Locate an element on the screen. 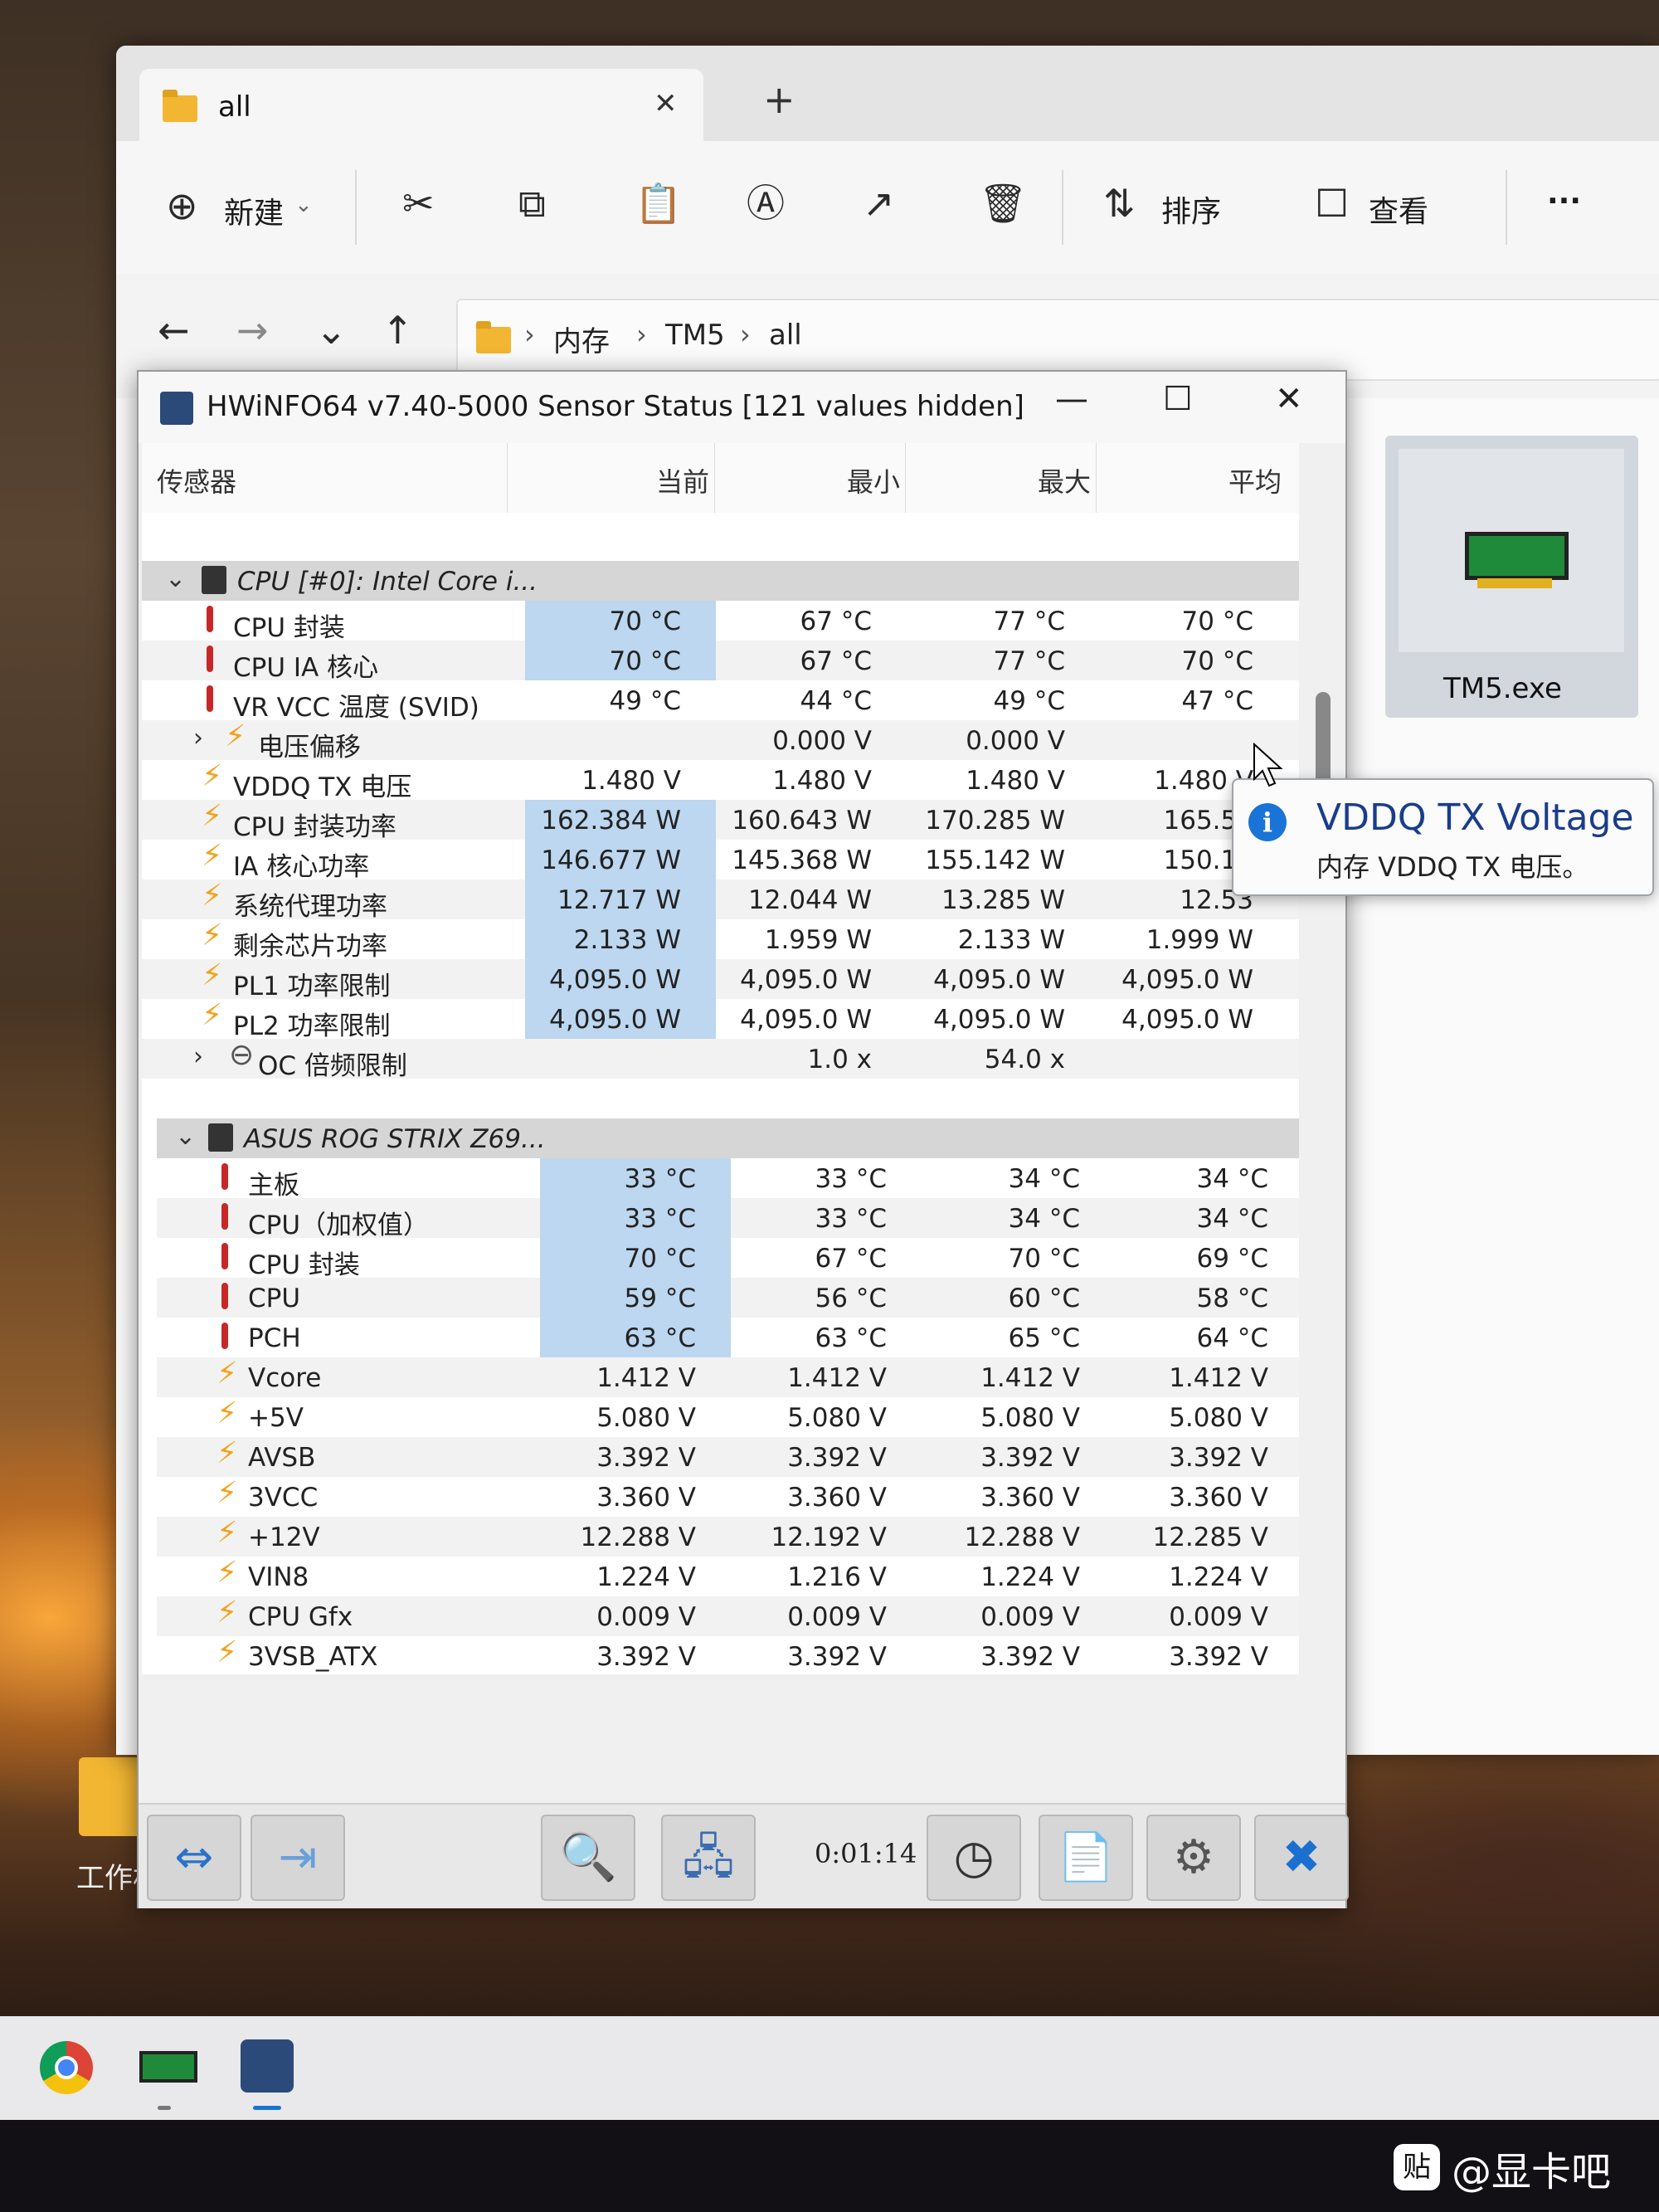  clock-reset-button: ◷ is located at coordinates (974, 1858).